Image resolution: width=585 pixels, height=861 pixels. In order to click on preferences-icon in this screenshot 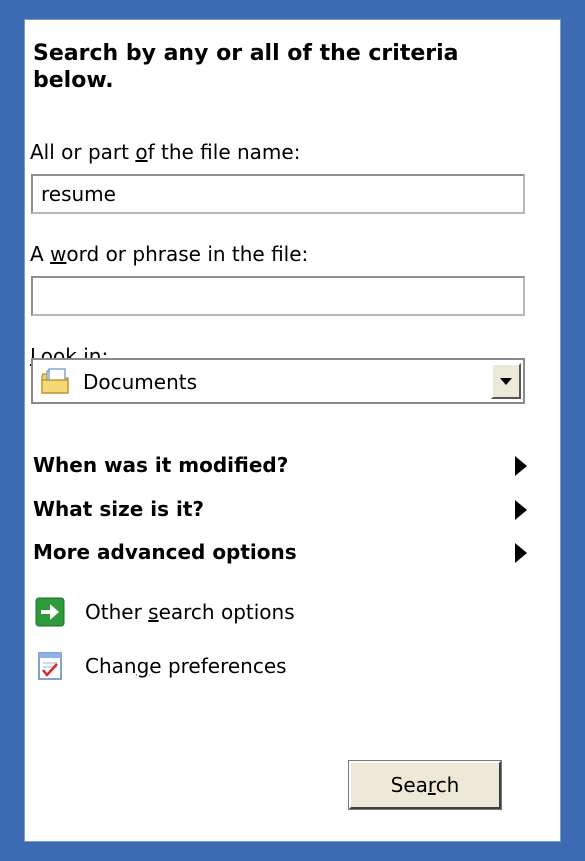, I will do `click(50, 666)`.